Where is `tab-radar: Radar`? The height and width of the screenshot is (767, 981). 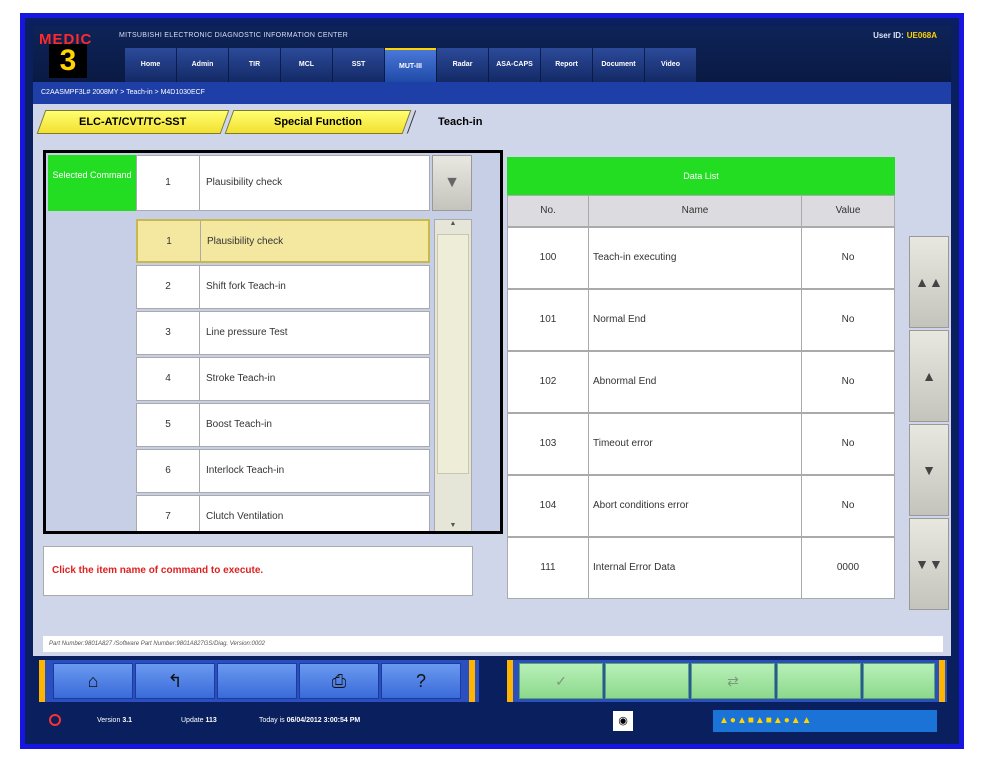 tab-radar: Radar is located at coordinates (462, 65).